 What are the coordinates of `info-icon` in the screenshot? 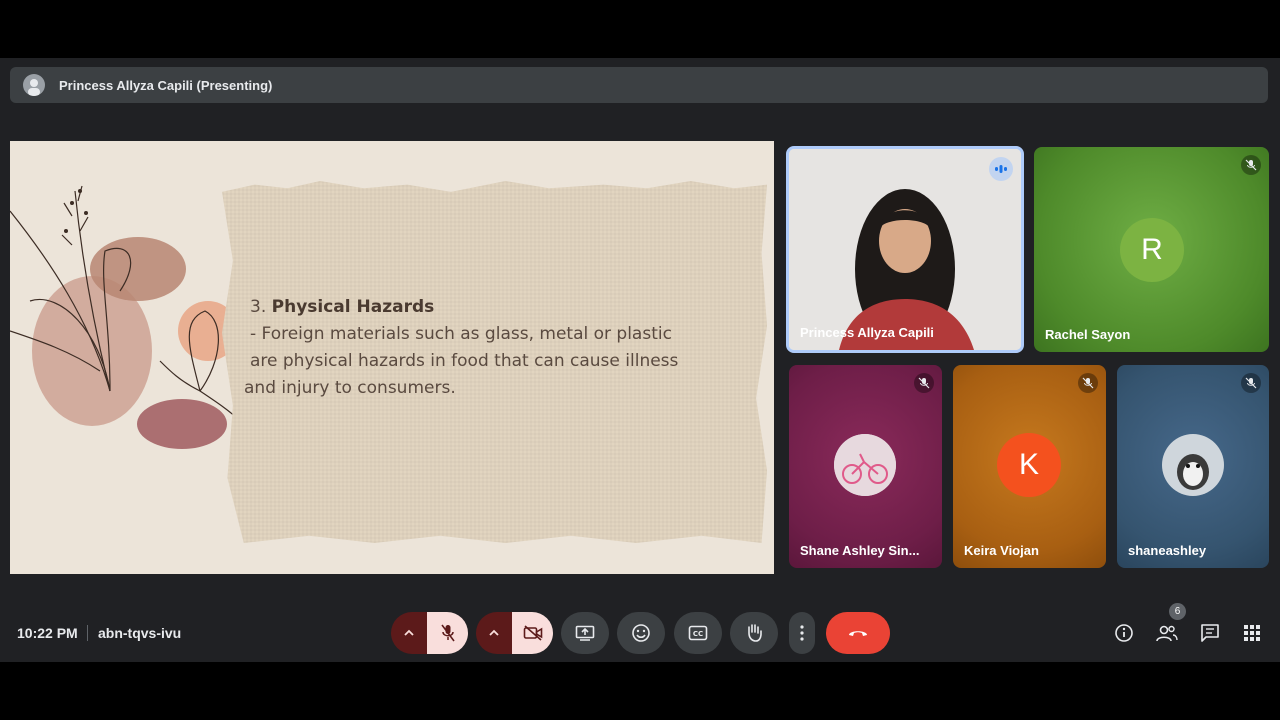 It's located at (1124, 633).